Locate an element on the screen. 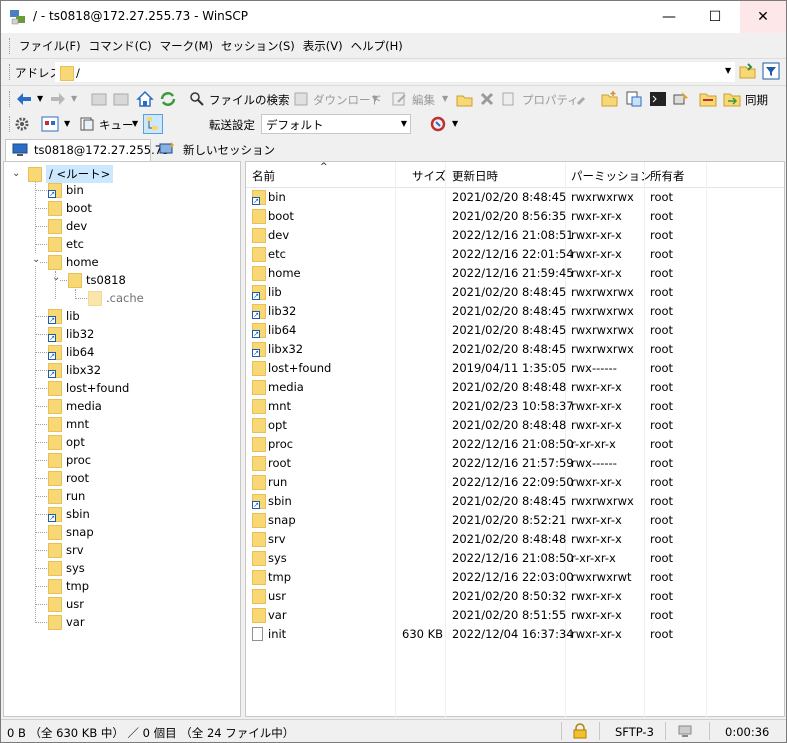 The height and width of the screenshot is (743, 787). column-header-size: サイズ is located at coordinates (429, 176).